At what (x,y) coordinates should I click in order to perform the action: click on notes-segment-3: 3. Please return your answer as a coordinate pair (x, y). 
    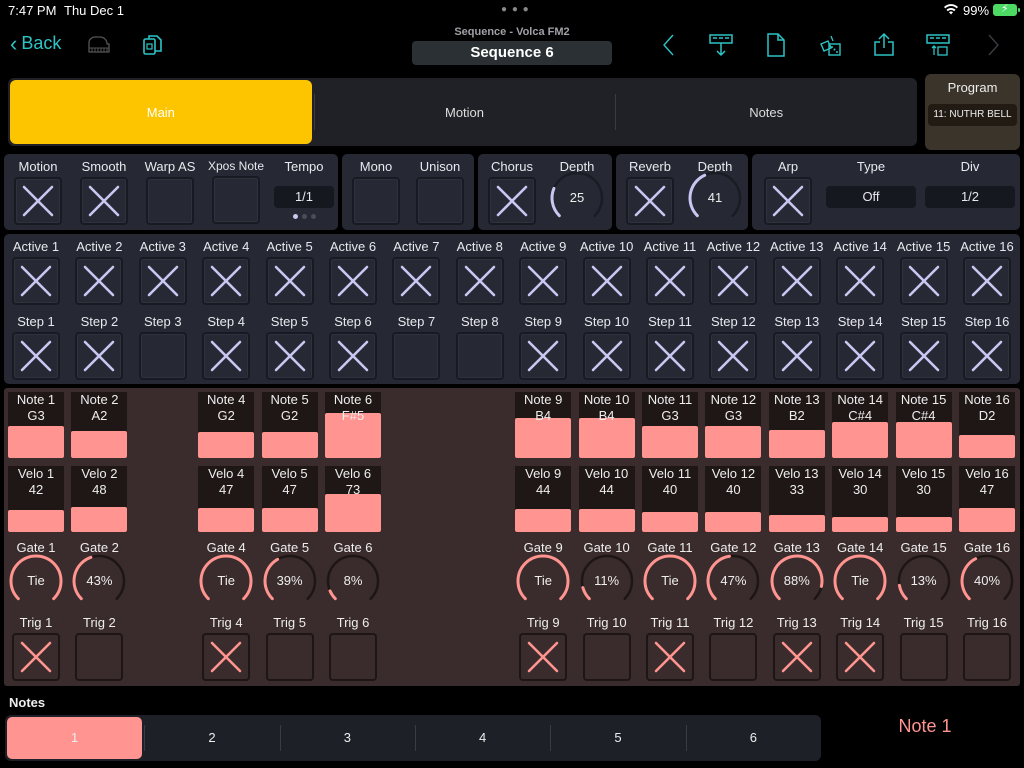
    Looking at the image, I should click on (347, 738).